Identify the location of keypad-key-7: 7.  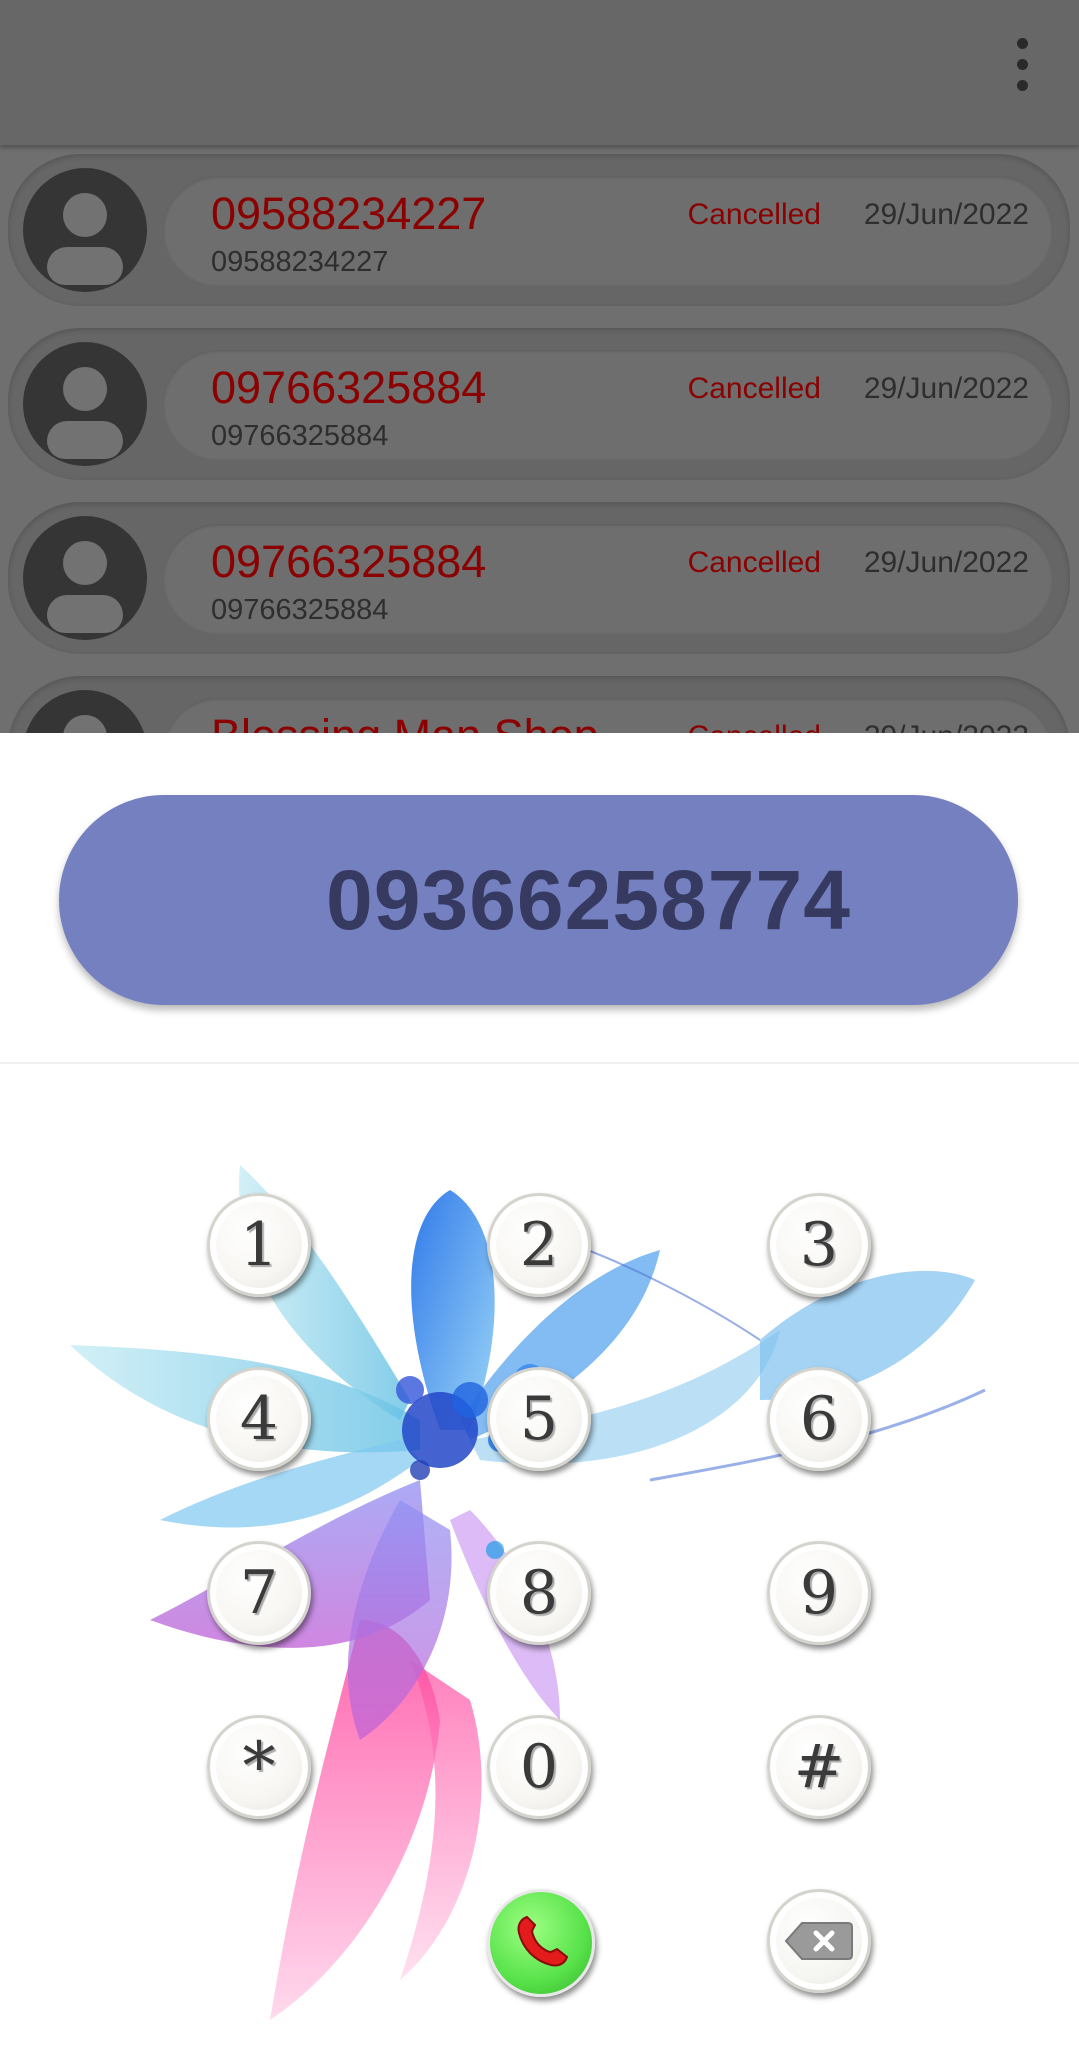
(259, 1593).